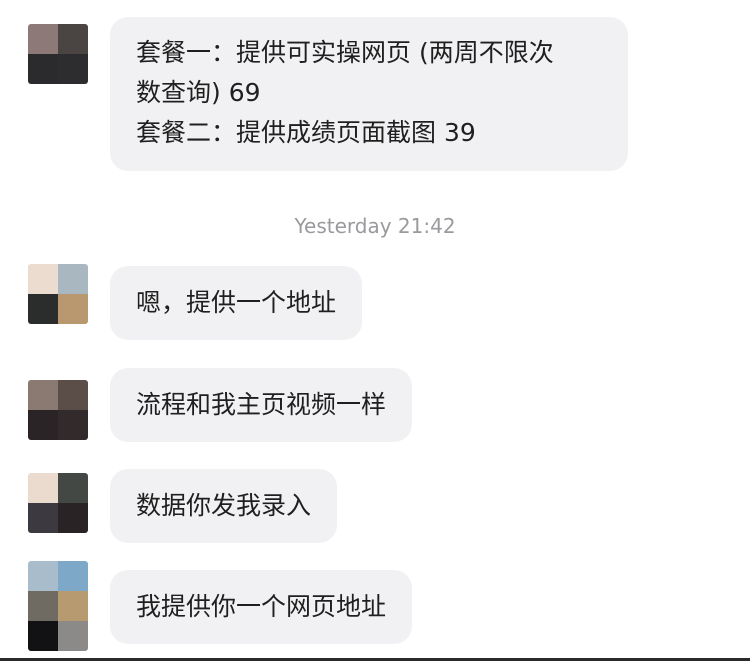 Image resolution: width=750 pixels, height=661 pixels. Describe the element at coordinates (345, 52) in the screenshot. I see `message-text: 套餐一：提供可实操网页 (两周不限次` at that location.